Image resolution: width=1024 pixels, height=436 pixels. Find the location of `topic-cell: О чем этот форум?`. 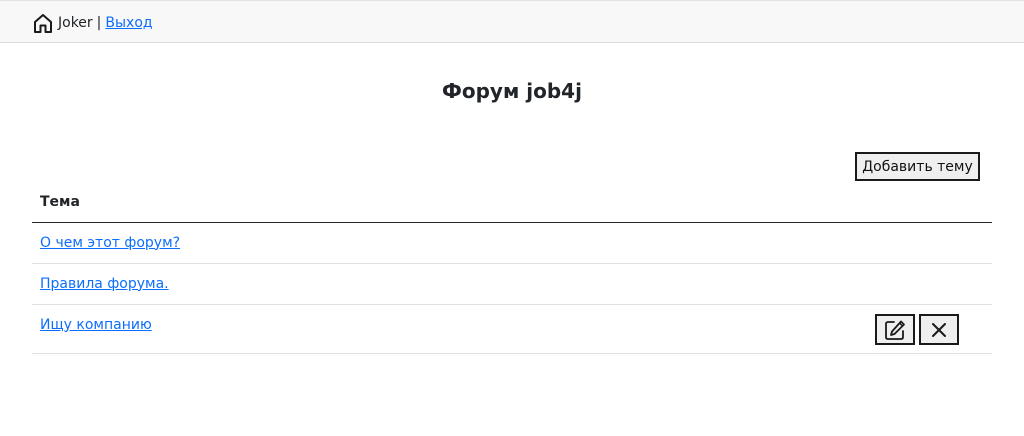

topic-cell: О чем этот форум? is located at coordinates (512, 242).